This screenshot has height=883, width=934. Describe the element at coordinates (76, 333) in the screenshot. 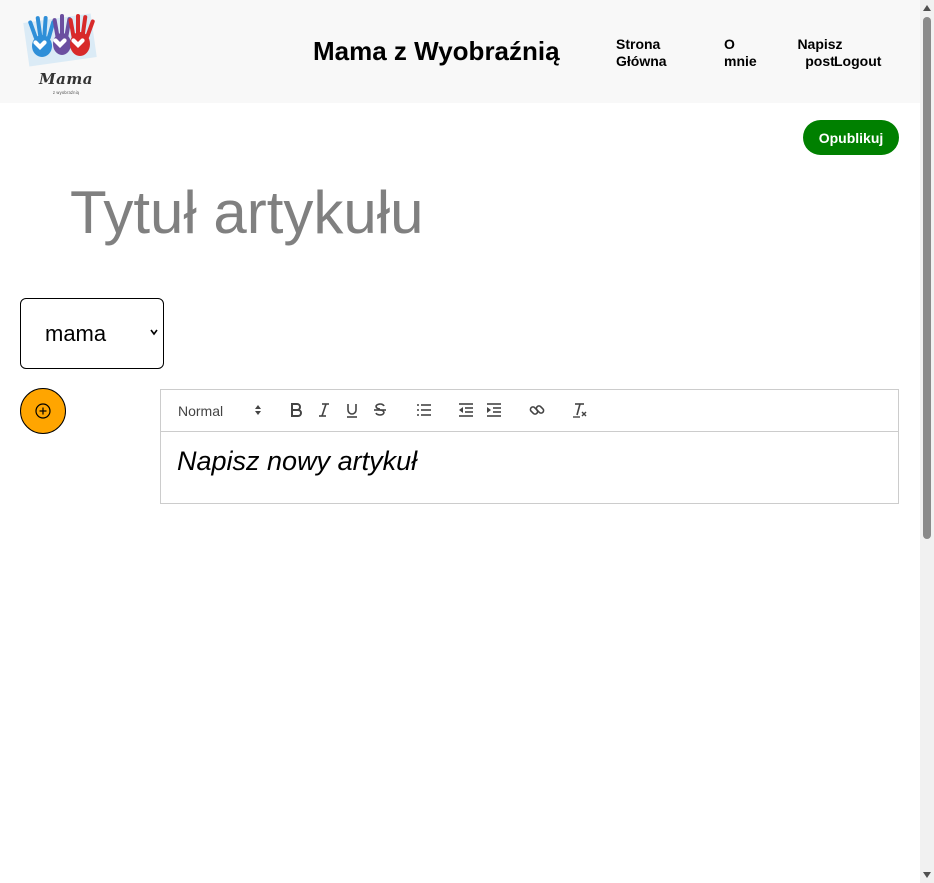

I see `category-selected-value: mama` at that location.